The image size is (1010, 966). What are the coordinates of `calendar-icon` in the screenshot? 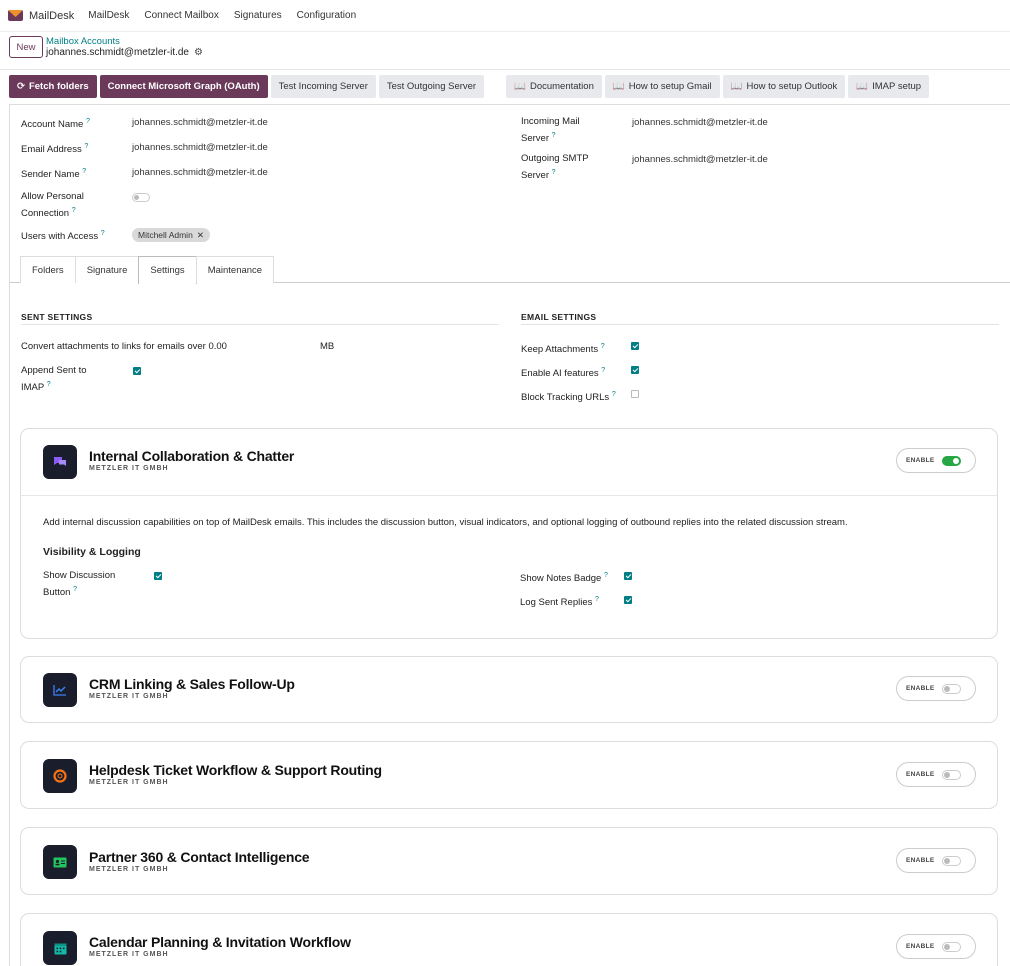 It's located at (60, 948).